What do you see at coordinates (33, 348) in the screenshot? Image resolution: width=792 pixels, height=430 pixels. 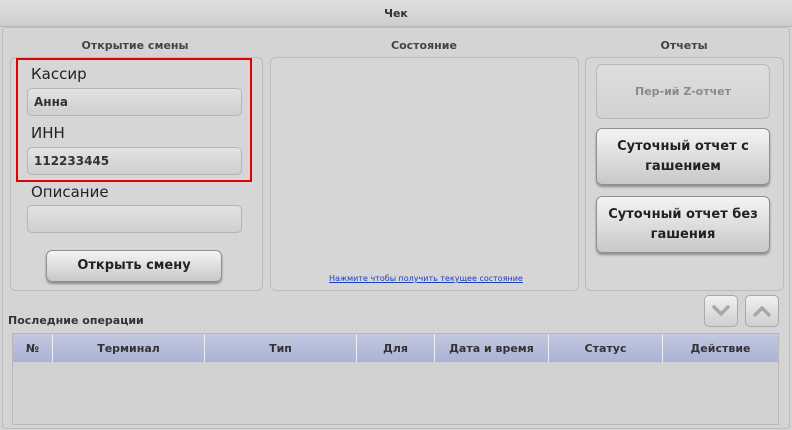 I see `column-header-number: №` at bounding box center [33, 348].